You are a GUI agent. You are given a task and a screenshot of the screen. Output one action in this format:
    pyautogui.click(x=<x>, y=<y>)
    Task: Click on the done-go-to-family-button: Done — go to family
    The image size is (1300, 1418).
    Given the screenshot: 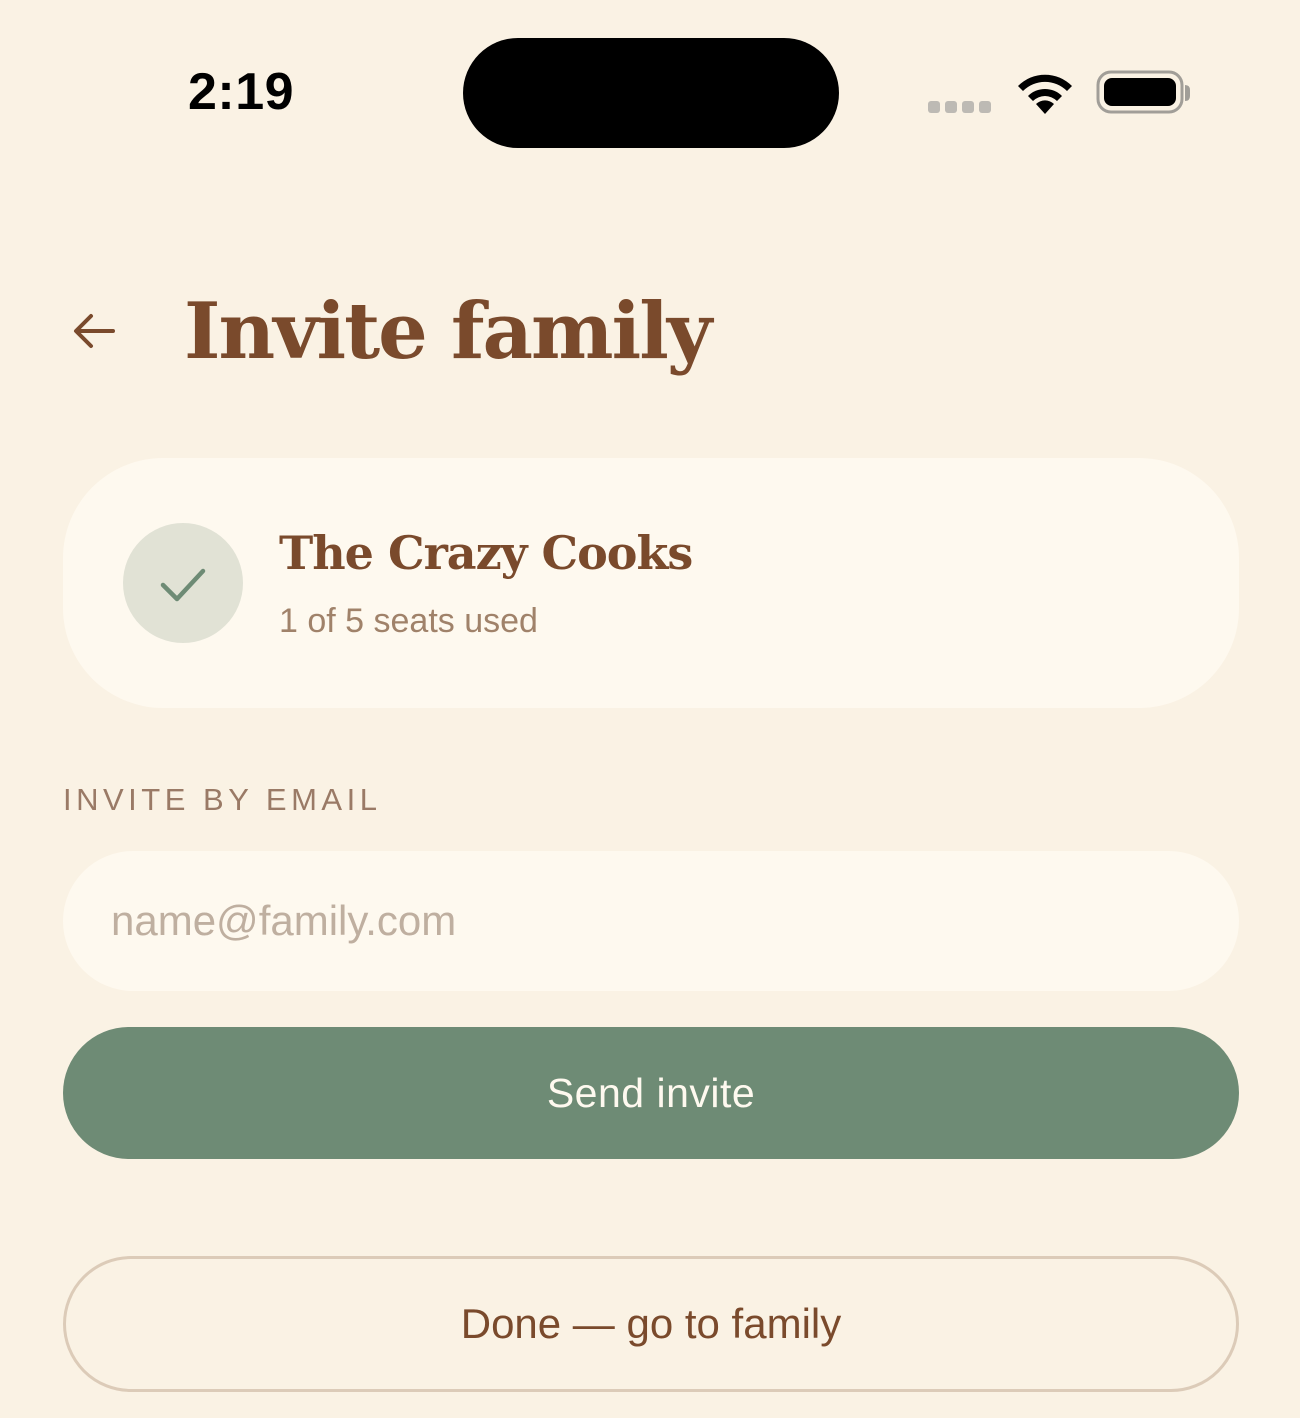 What is the action you would take?
    pyautogui.click(x=651, y=1324)
    